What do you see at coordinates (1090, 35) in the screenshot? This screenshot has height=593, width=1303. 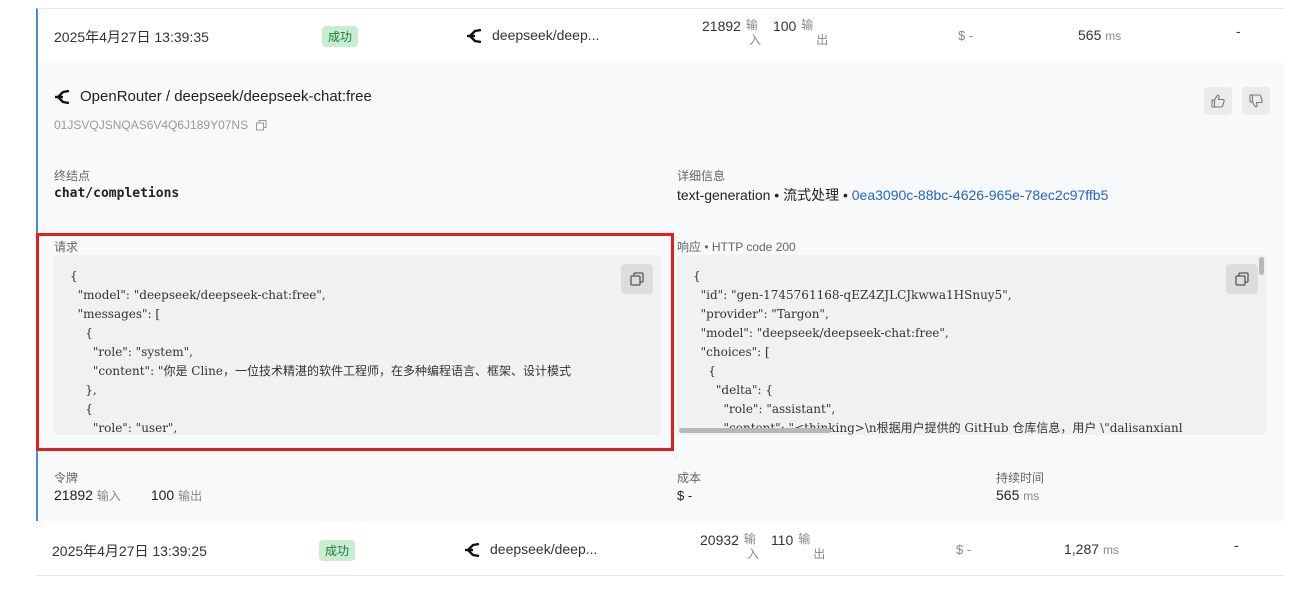 I see `row-latency-value: 565` at bounding box center [1090, 35].